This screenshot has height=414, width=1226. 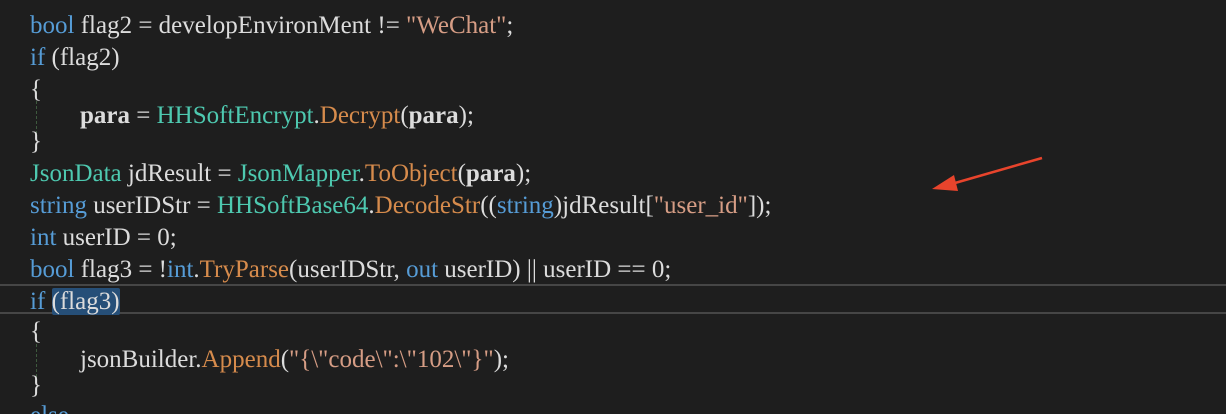 What do you see at coordinates (456, 25) in the screenshot?
I see `code-token: "WeChat"` at bounding box center [456, 25].